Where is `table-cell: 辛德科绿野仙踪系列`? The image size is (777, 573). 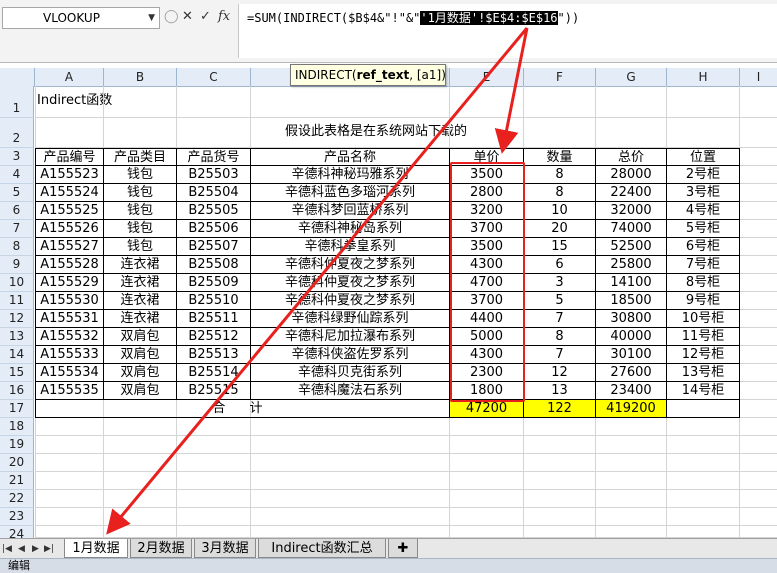
table-cell: 辛德科绿野仙踪系列 is located at coordinates (350, 319).